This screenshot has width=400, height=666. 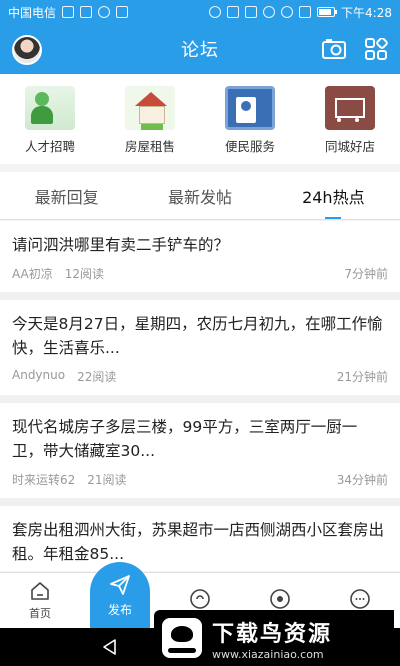 I want to click on clock: 下午4:28, so click(x=366, y=12).